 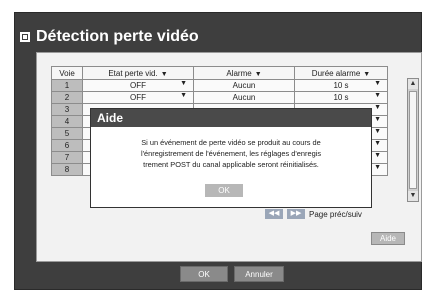 What do you see at coordinates (67, 169) in the screenshot?
I see `voie-cell: 8` at bounding box center [67, 169].